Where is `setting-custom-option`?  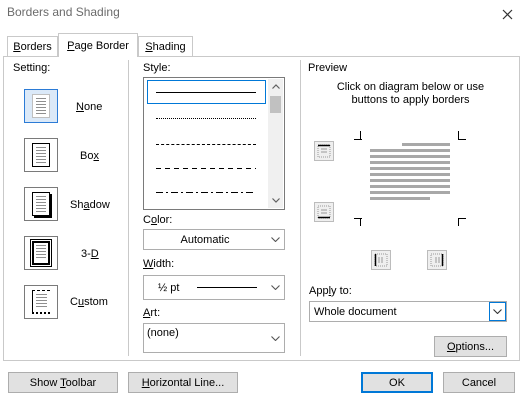
setting-custom-option is located at coordinates (41, 302).